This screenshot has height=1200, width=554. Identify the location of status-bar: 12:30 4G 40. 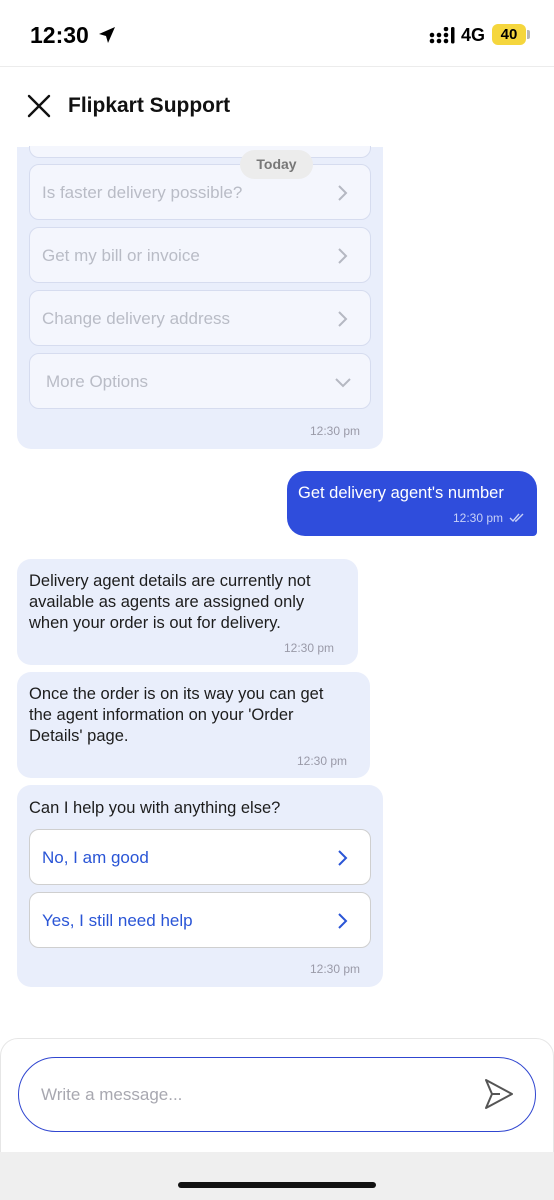
(277, 34).